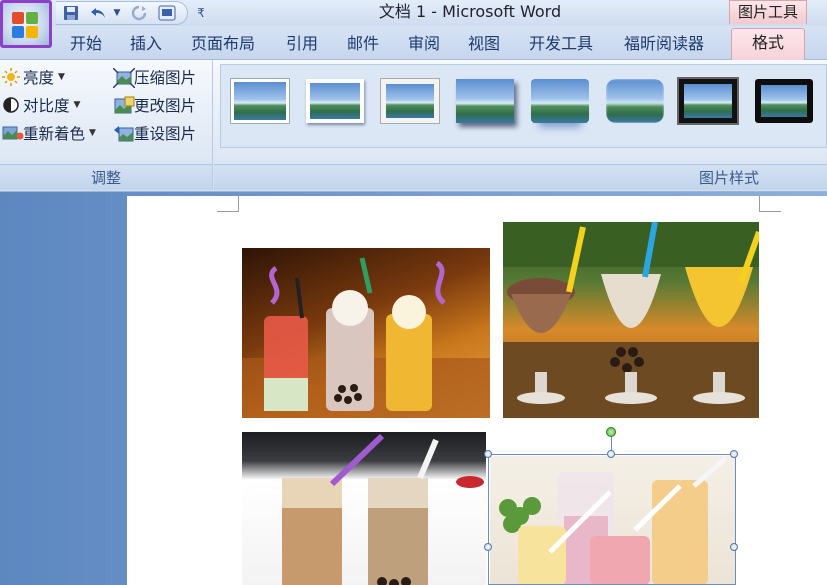 Image resolution: width=827 pixels, height=585 pixels. Describe the element at coordinates (470, 11) in the screenshot. I see `document-title: 文档 1 - Microsoft Word` at that location.